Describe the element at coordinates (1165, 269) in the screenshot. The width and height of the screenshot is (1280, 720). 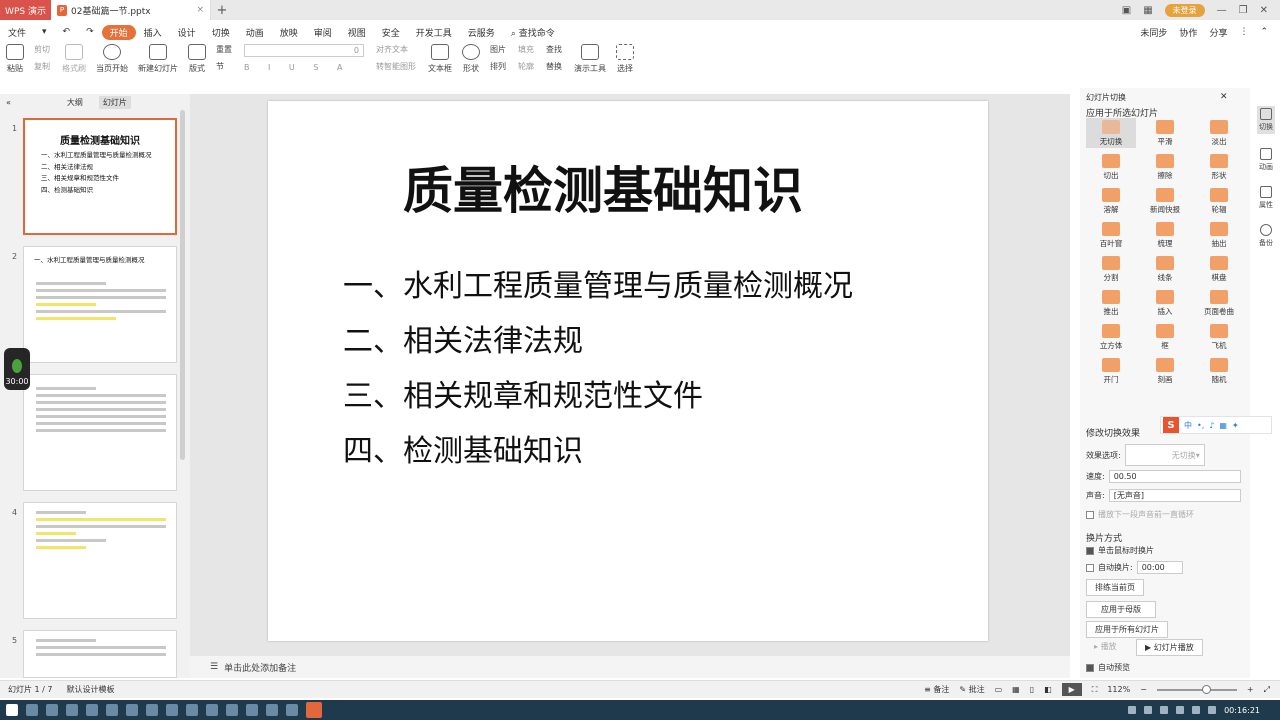
I see `transition-option: 线条` at that location.